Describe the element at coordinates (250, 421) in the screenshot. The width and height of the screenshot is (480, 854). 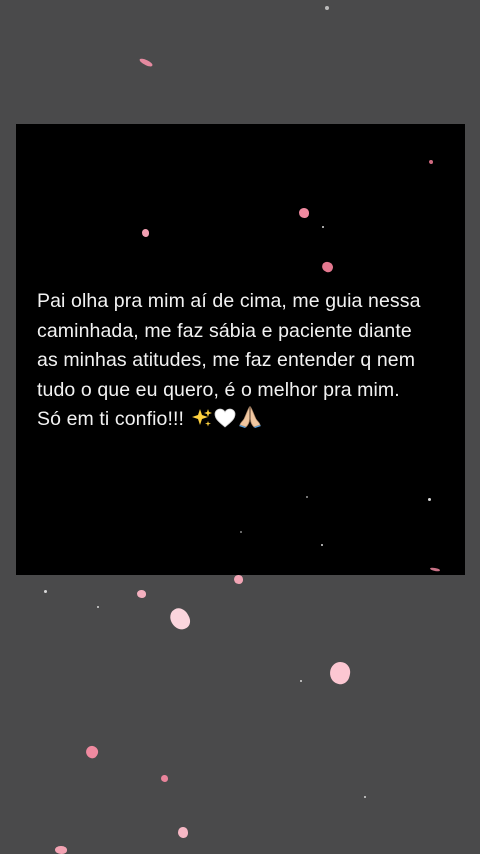
I see `folded-hands-icon` at that location.